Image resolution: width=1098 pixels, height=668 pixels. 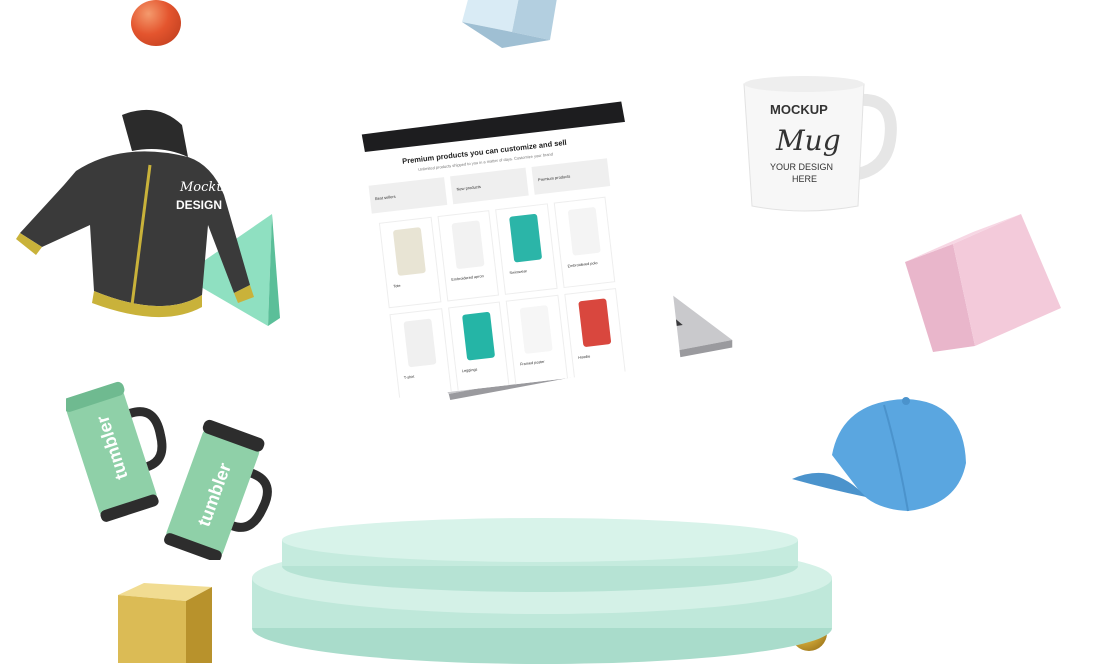 What do you see at coordinates (409, 377) in the screenshot?
I see `product-name: T-shirt` at bounding box center [409, 377].